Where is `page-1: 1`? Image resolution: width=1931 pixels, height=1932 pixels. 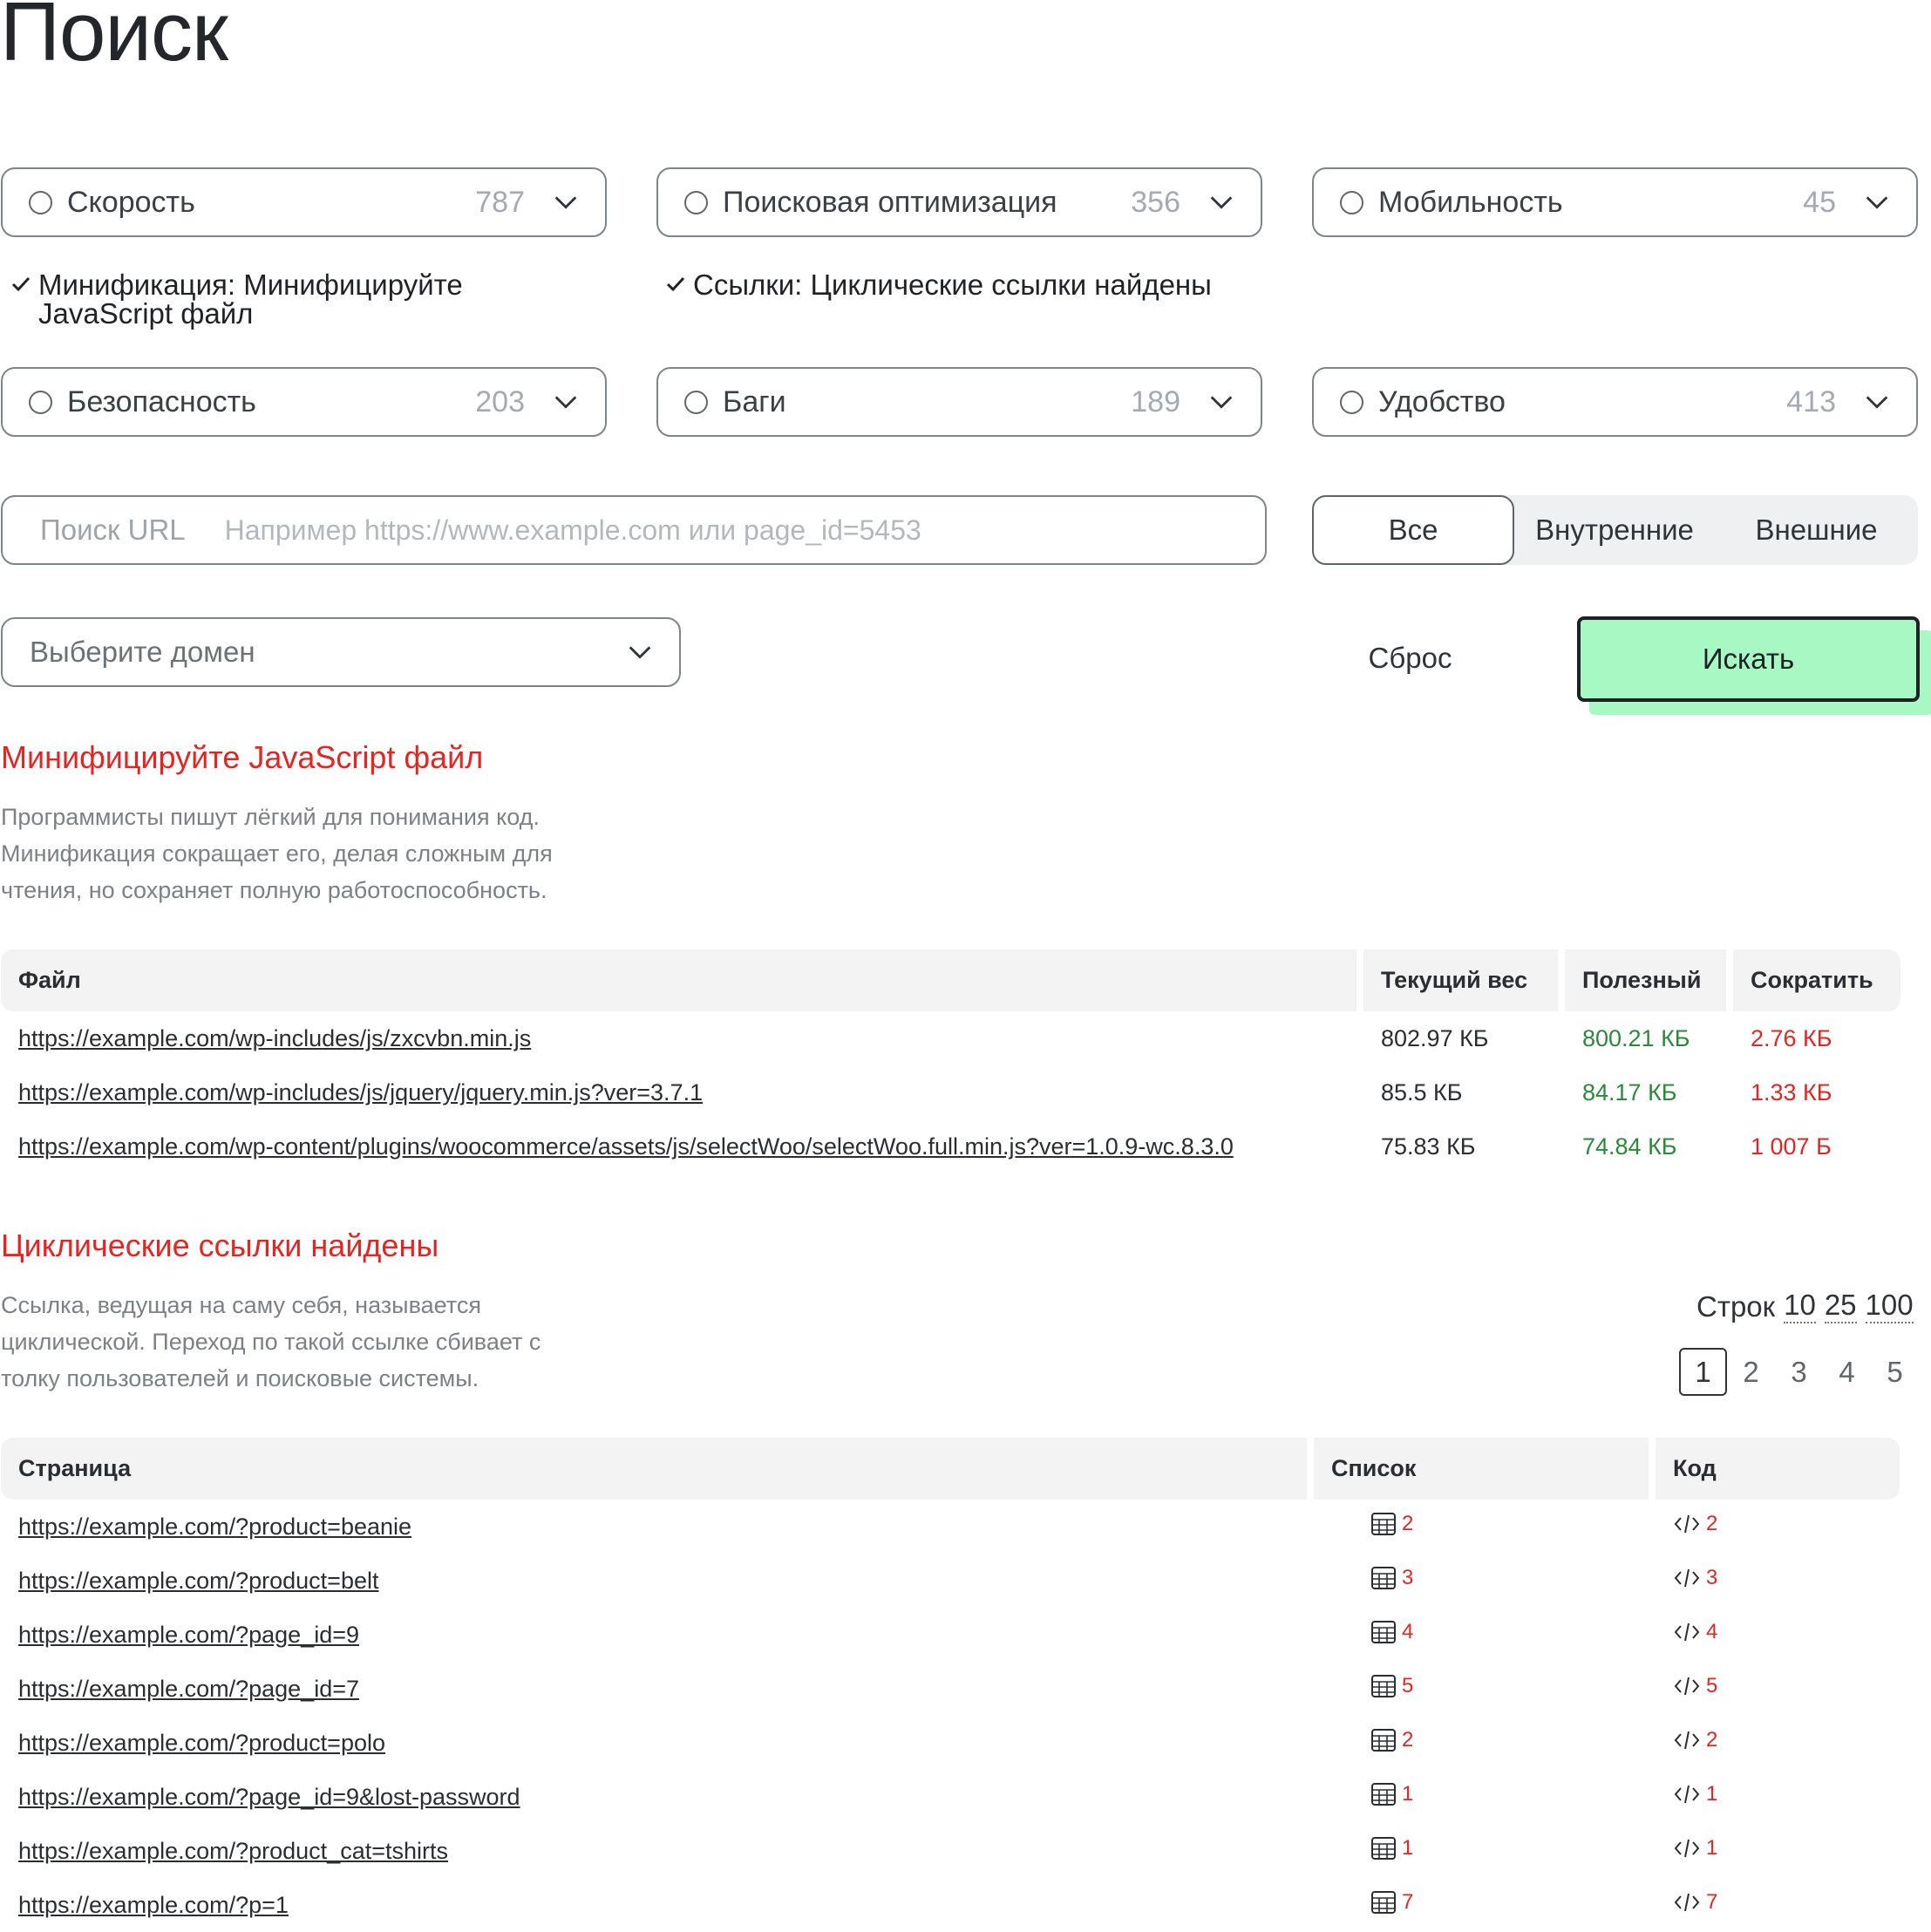
page-1: 1 is located at coordinates (1703, 1372).